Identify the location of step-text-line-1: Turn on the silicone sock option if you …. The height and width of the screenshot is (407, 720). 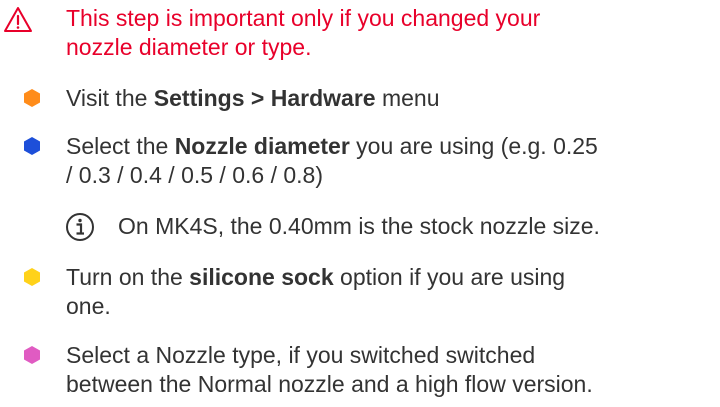
(315, 277).